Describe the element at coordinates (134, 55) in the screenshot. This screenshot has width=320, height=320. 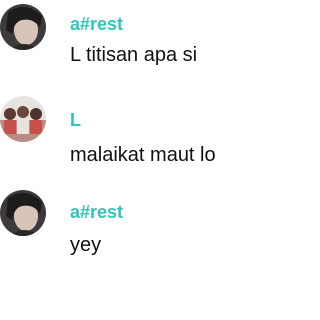
I see `comment-text: L titisan apa si` at that location.